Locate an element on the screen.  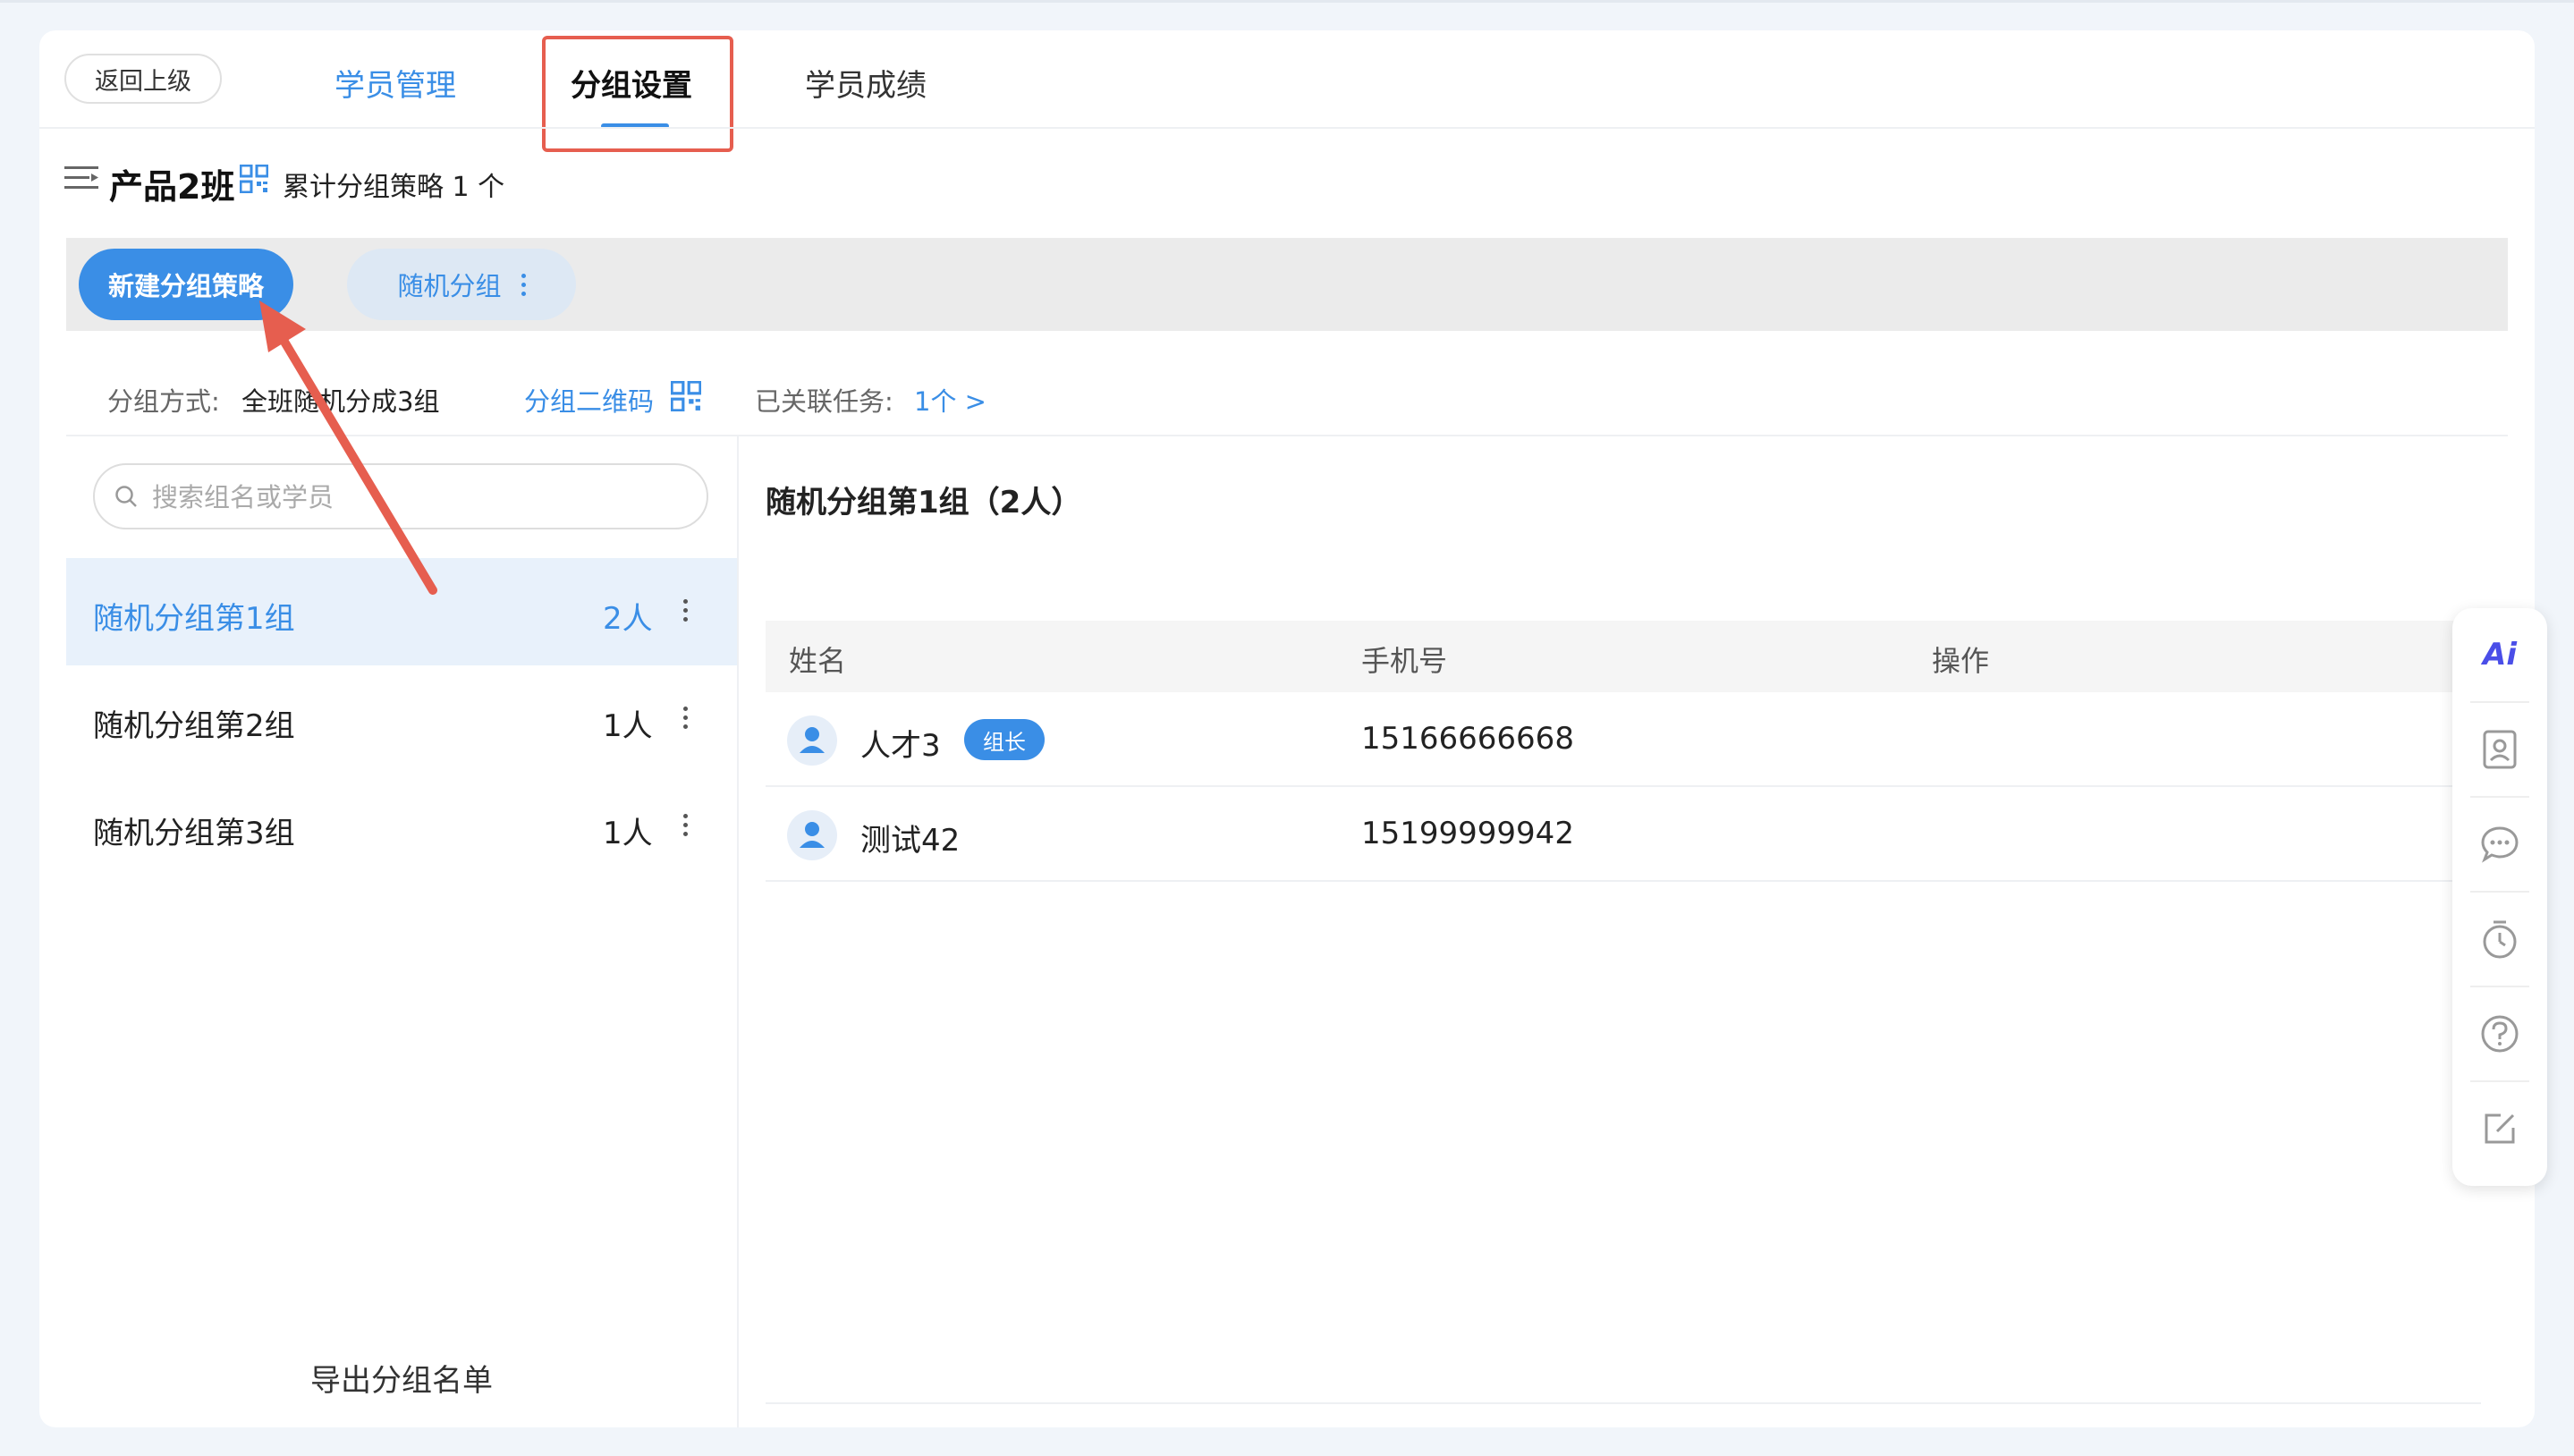
timer-icon is located at coordinates (2500, 939).